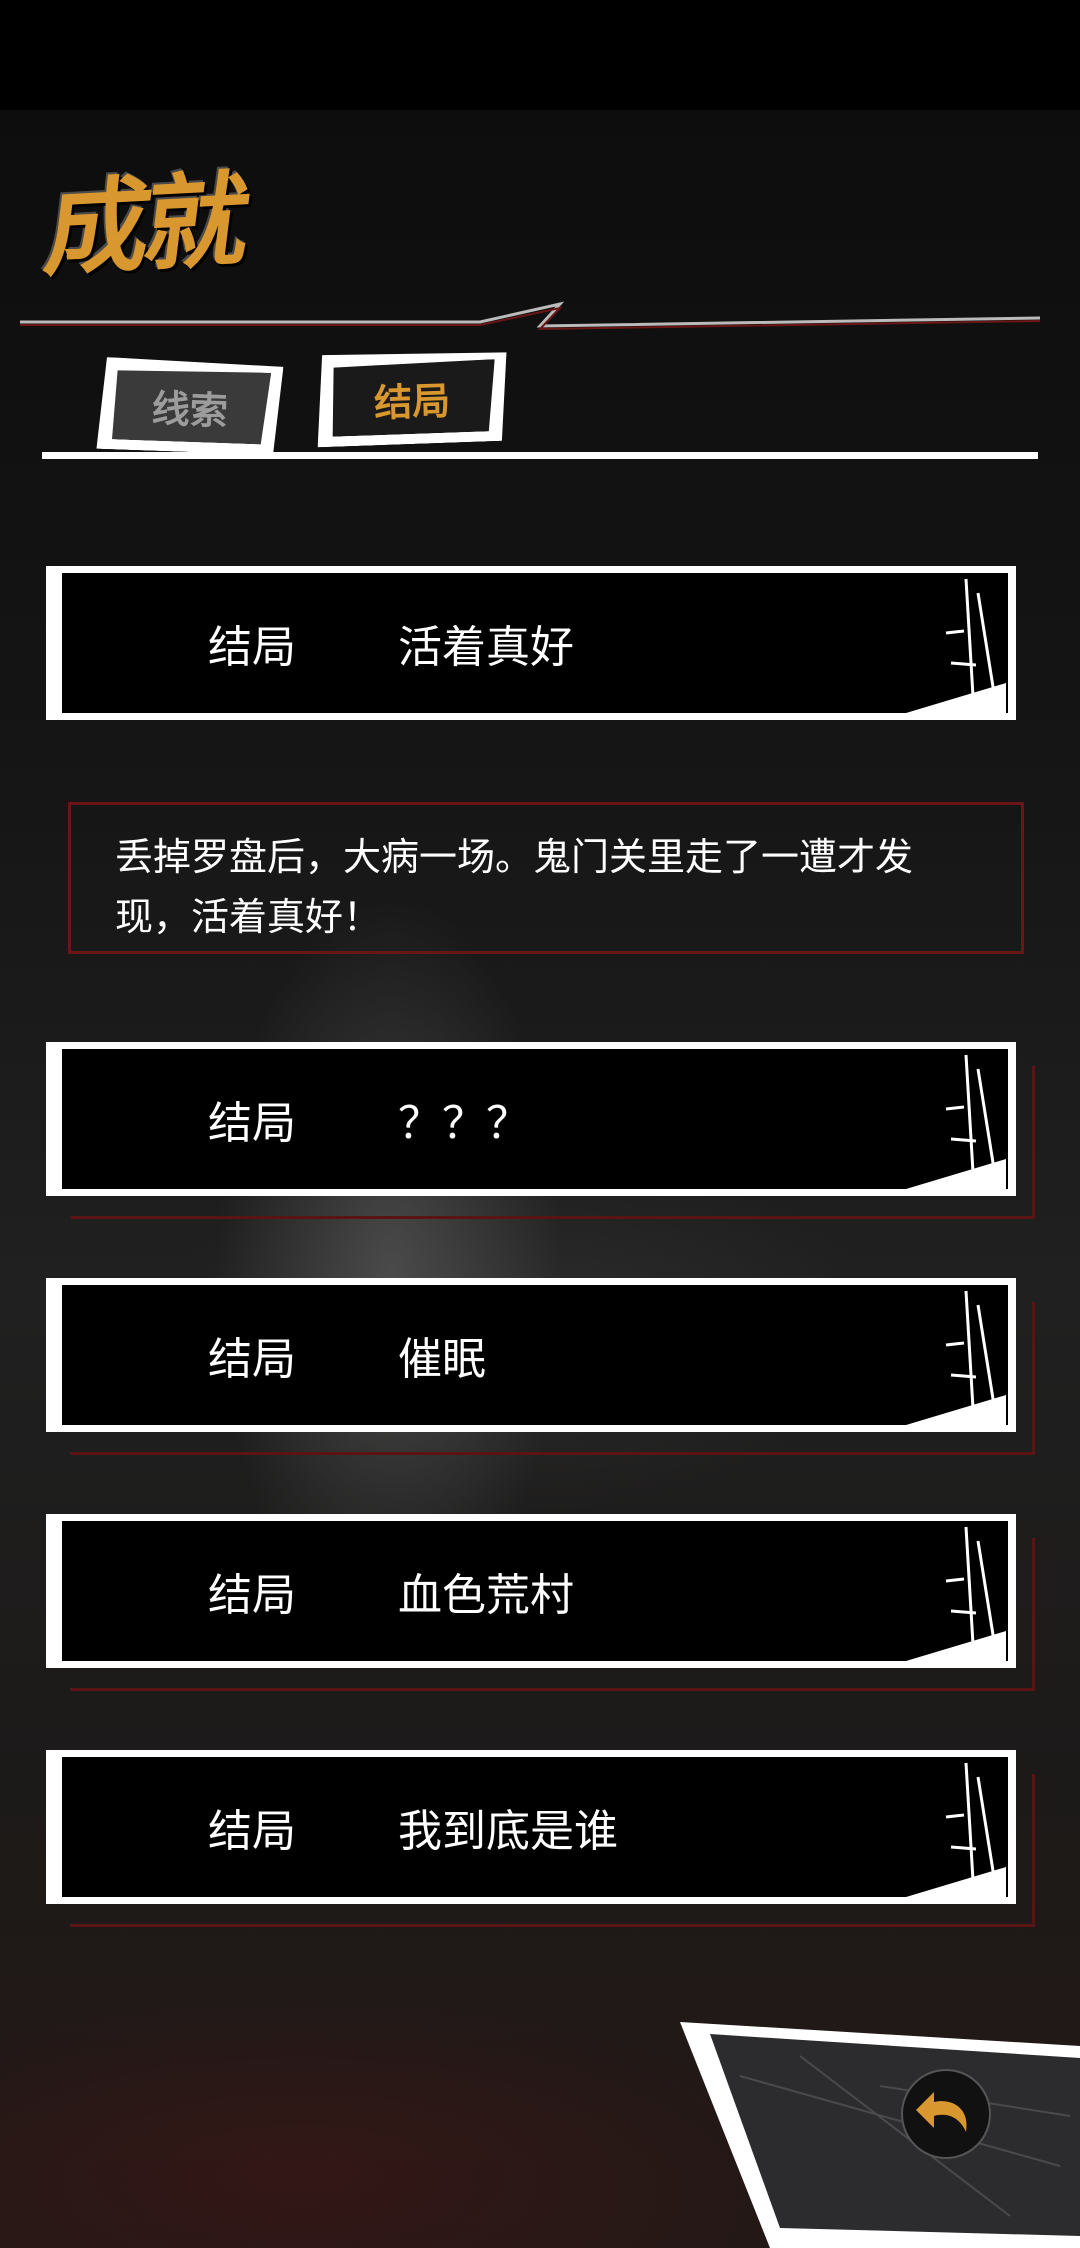 The height and width of the screenshot is (2248, 1080). I want to click on ending-description: 丢掉罗盘后，大病一场。鬼门关里走了一遭才发现，活着真好！, so click(546, 878).